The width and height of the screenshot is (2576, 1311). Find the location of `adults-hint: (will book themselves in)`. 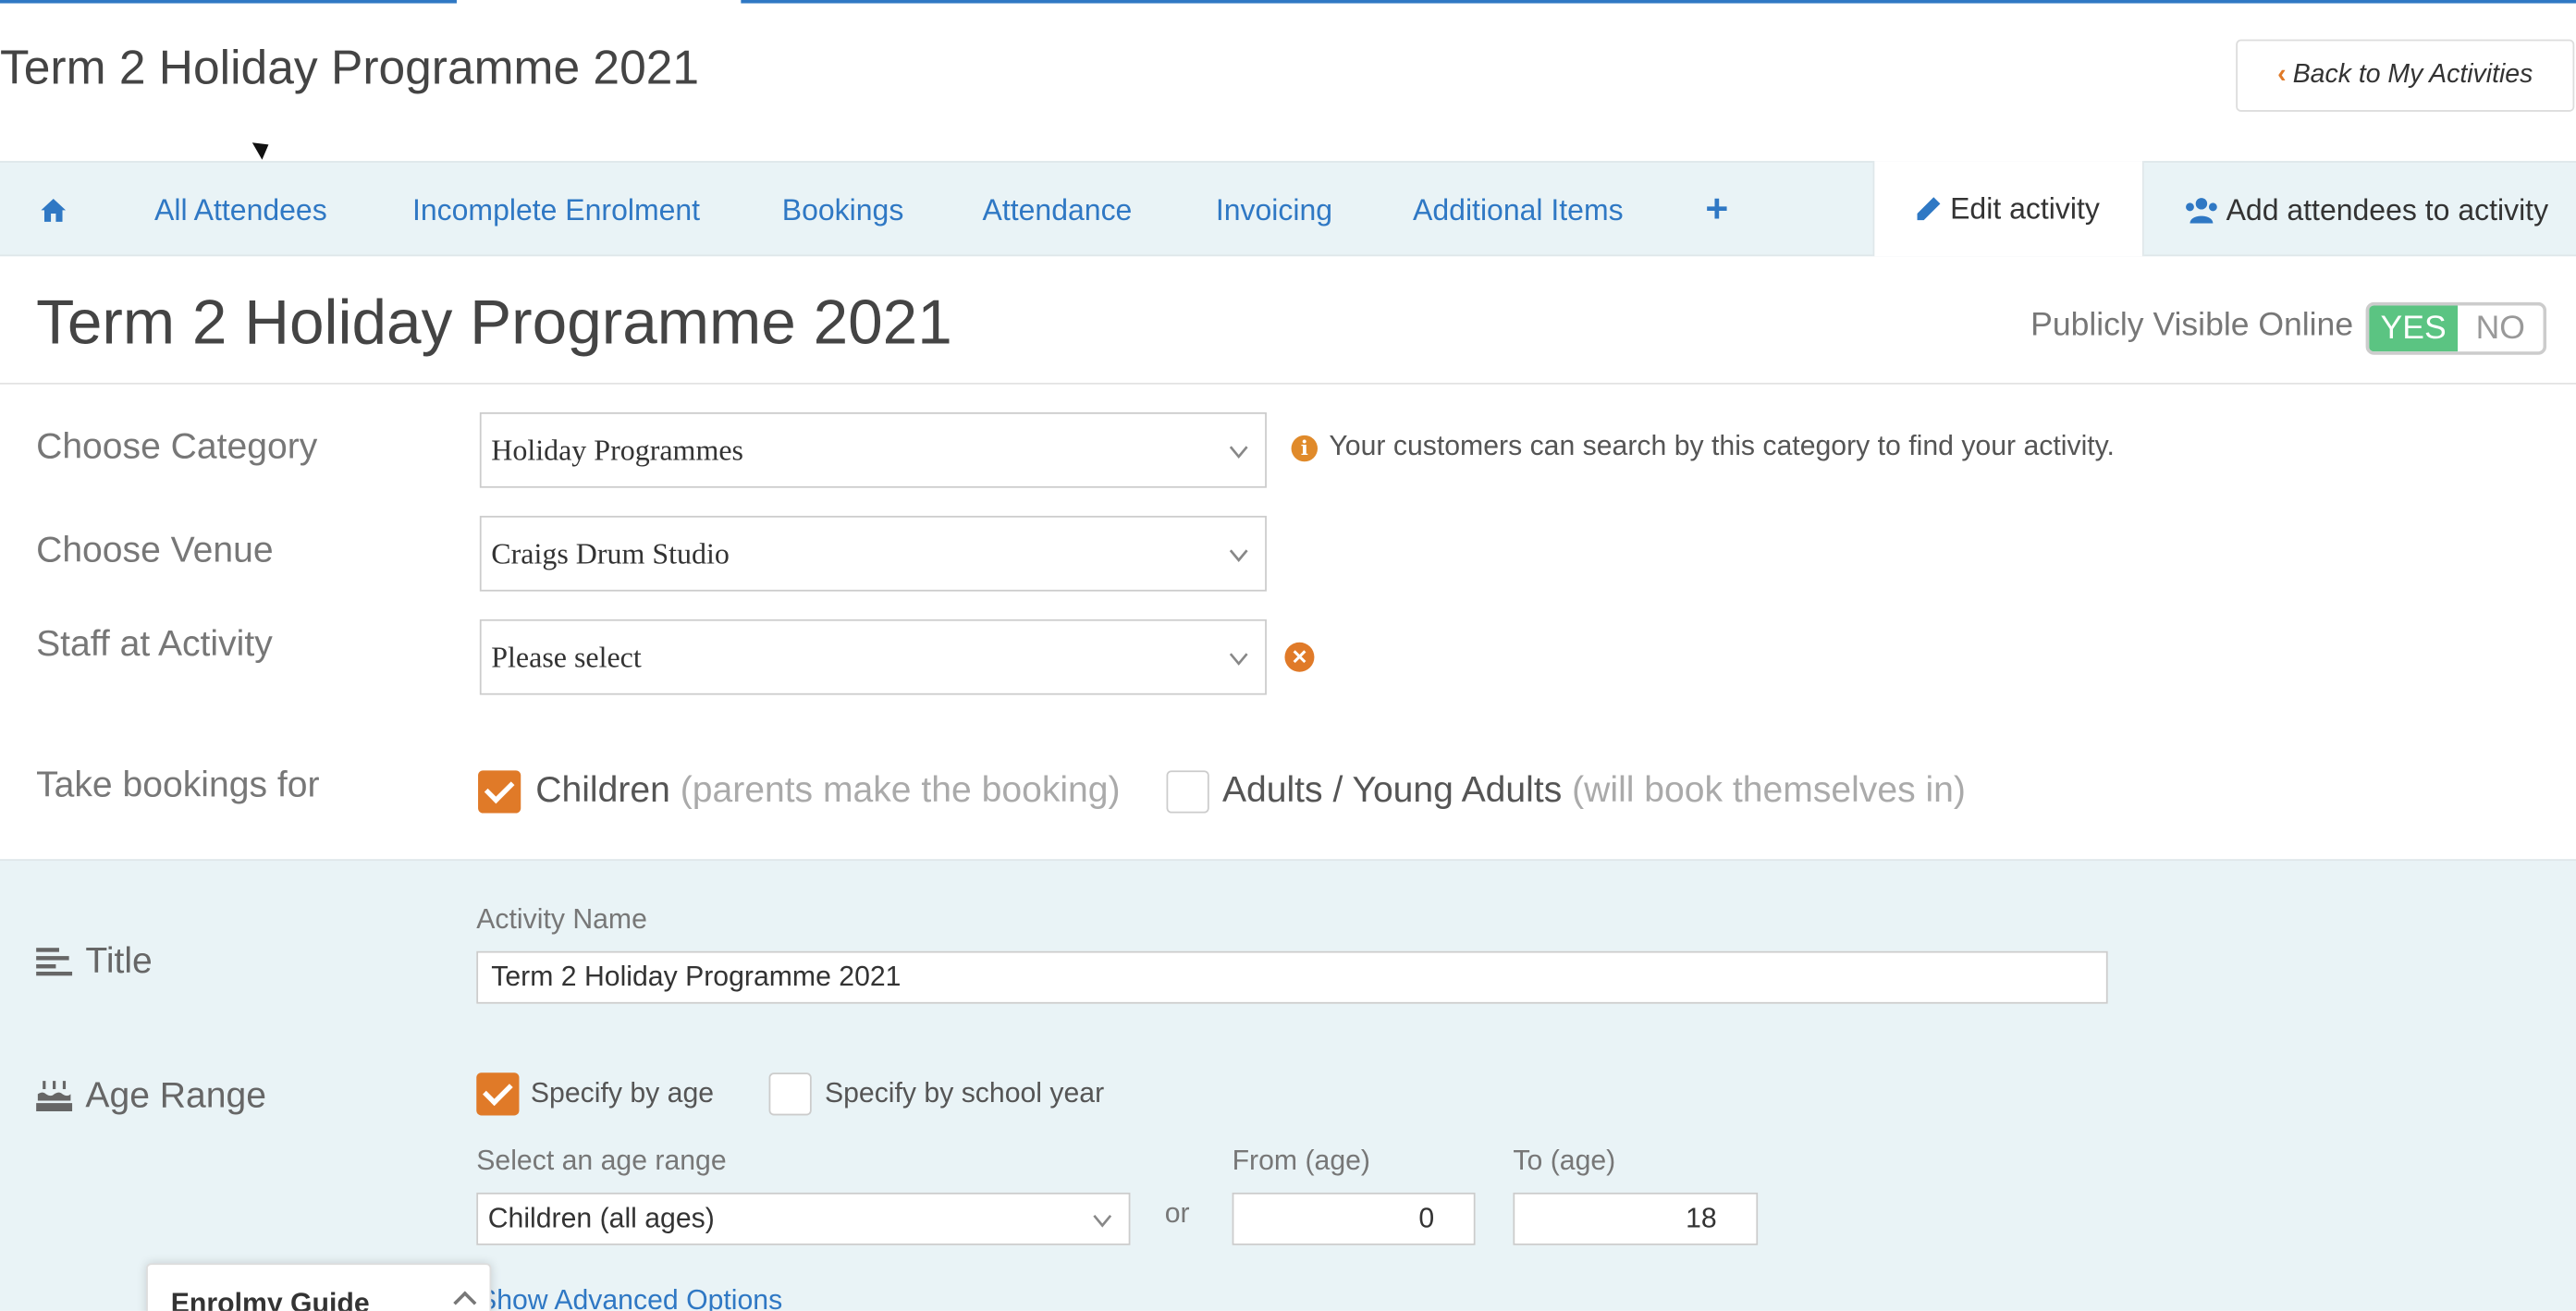

adults-hint: (will book themselves in) is located at coordinates (1769, 789).